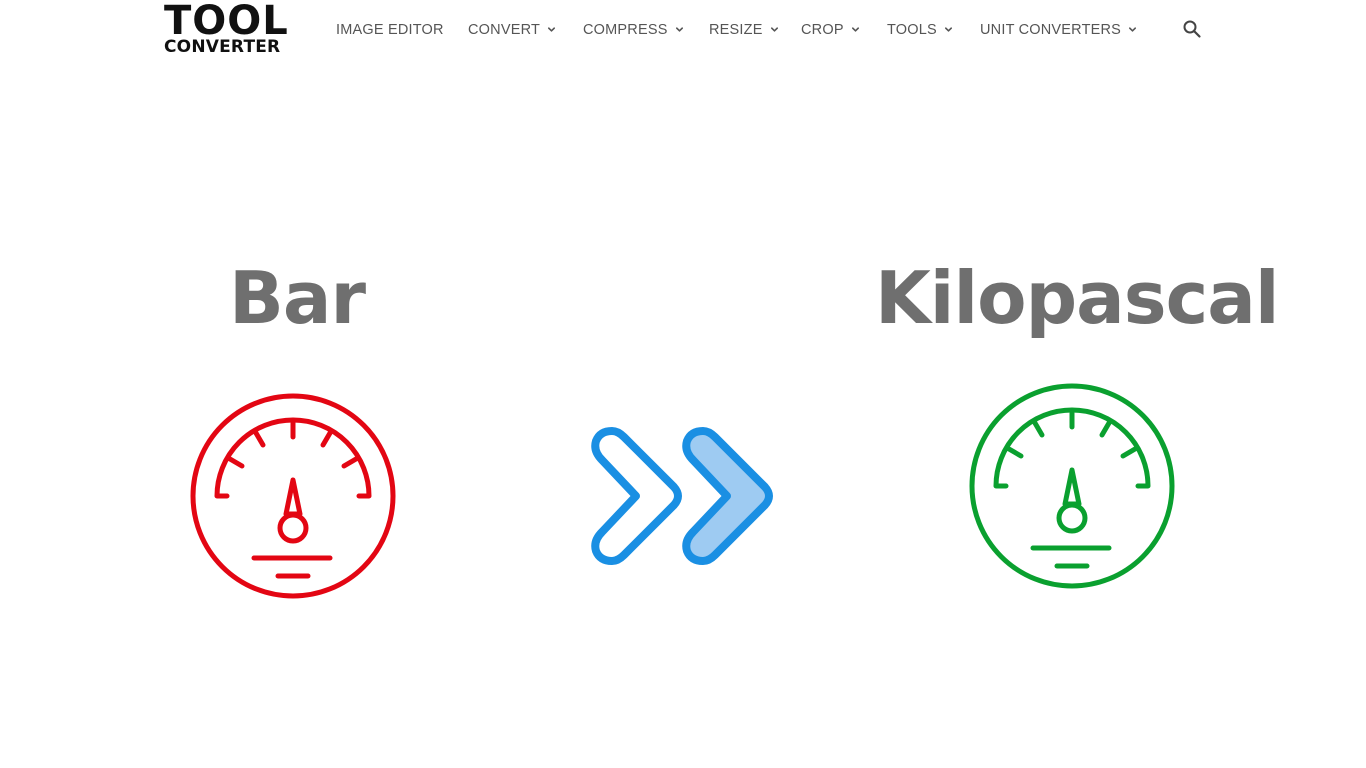  I want to click on nav-item-label: RESIZE, so click(736, 30).